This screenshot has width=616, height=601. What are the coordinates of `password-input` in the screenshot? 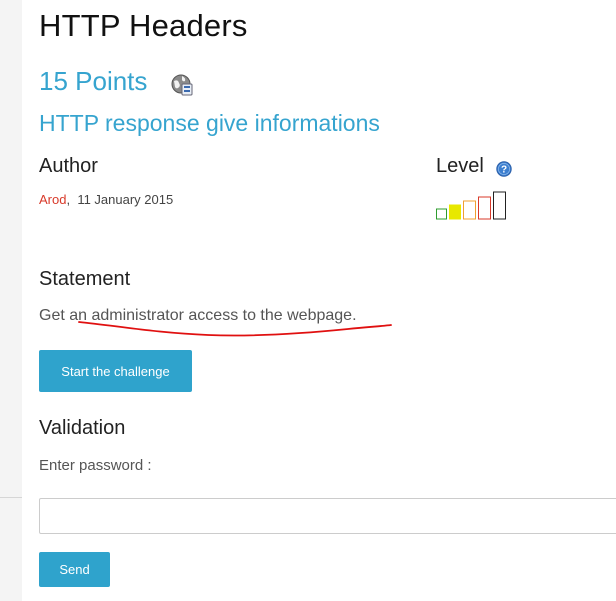 It's located at (327, 516).